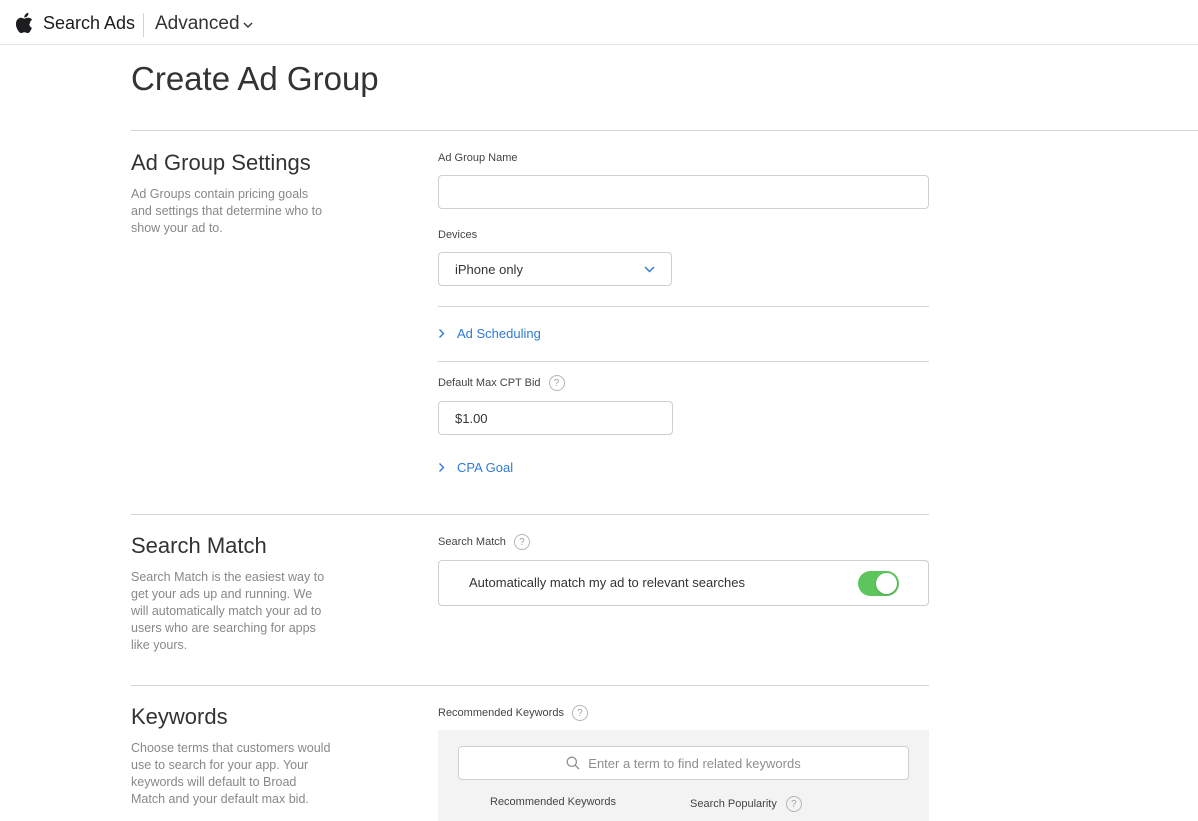  Describe the element at coordinates (197, 23) in the screenshot. I see `product-label: Advanced` at that location.